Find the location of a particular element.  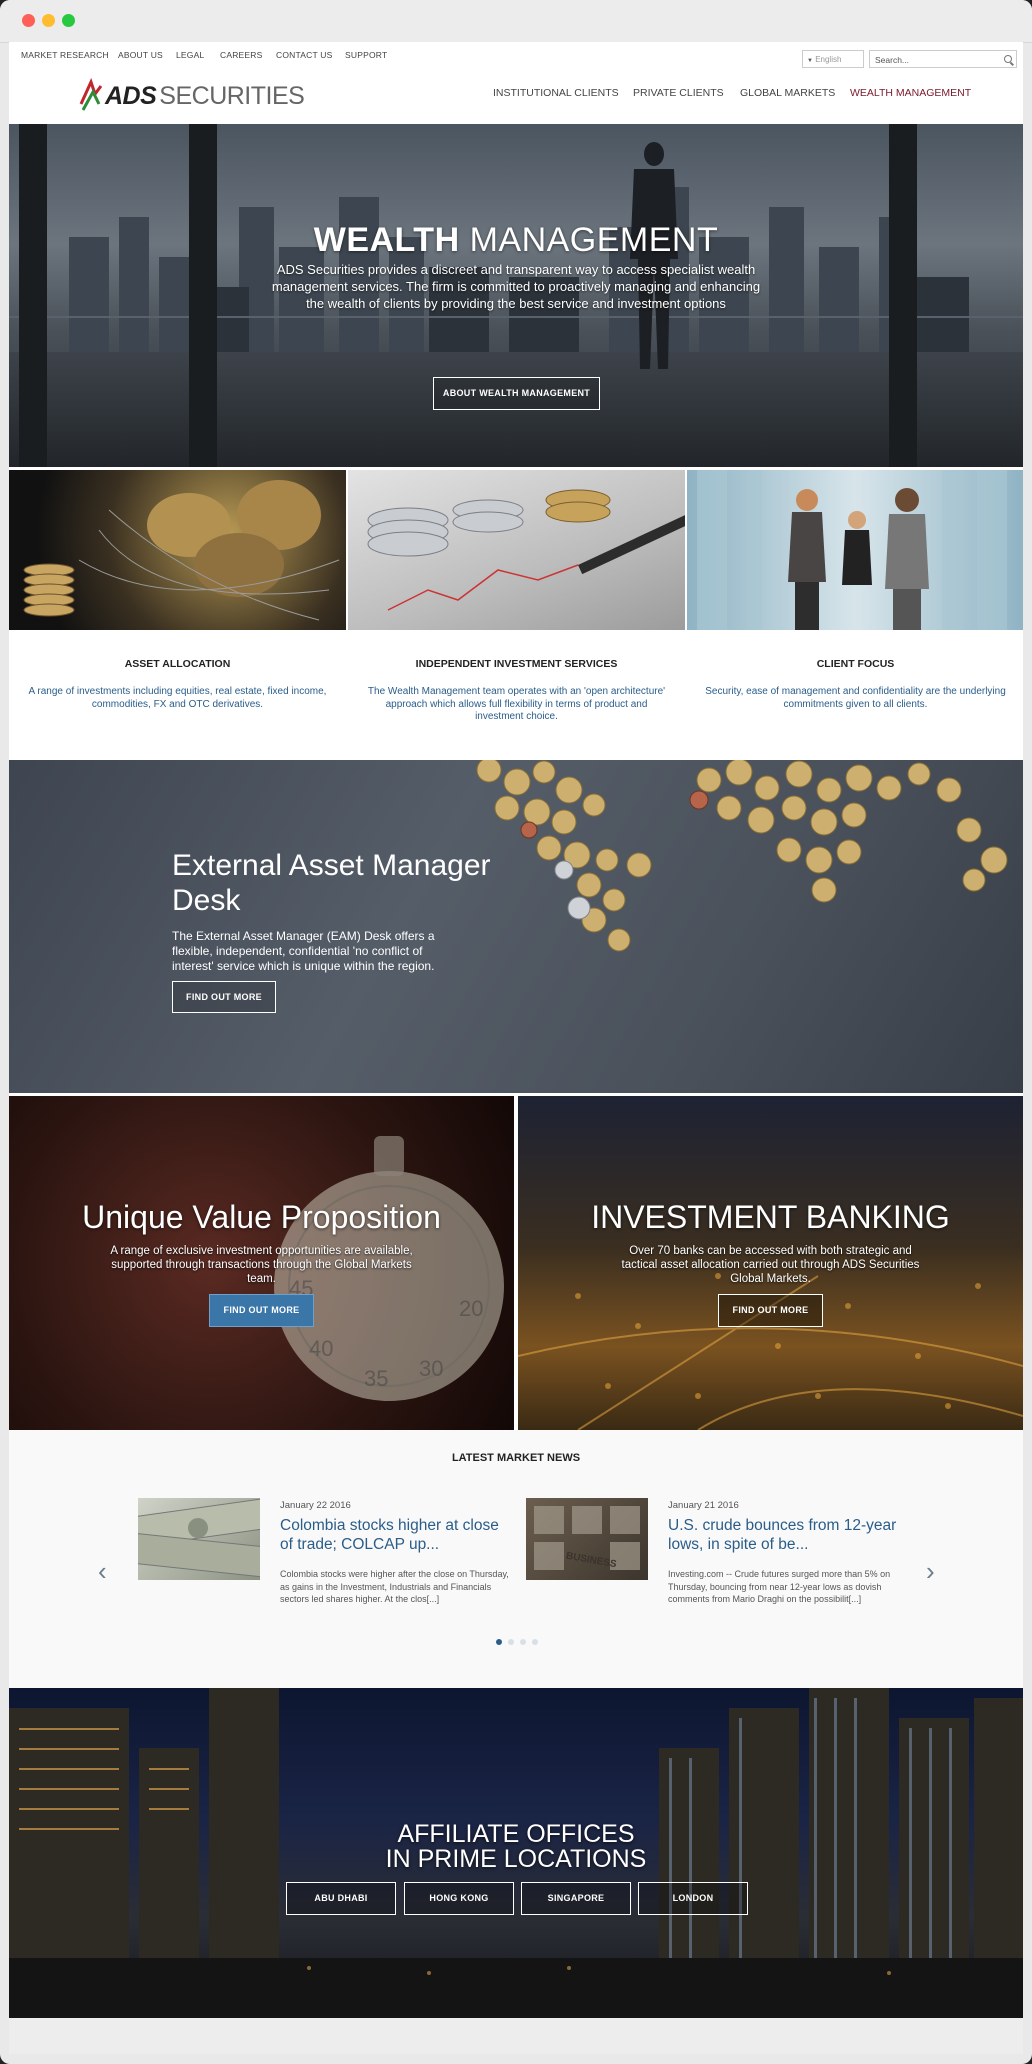

minimize-window-button is located at coordinates (48, 20).